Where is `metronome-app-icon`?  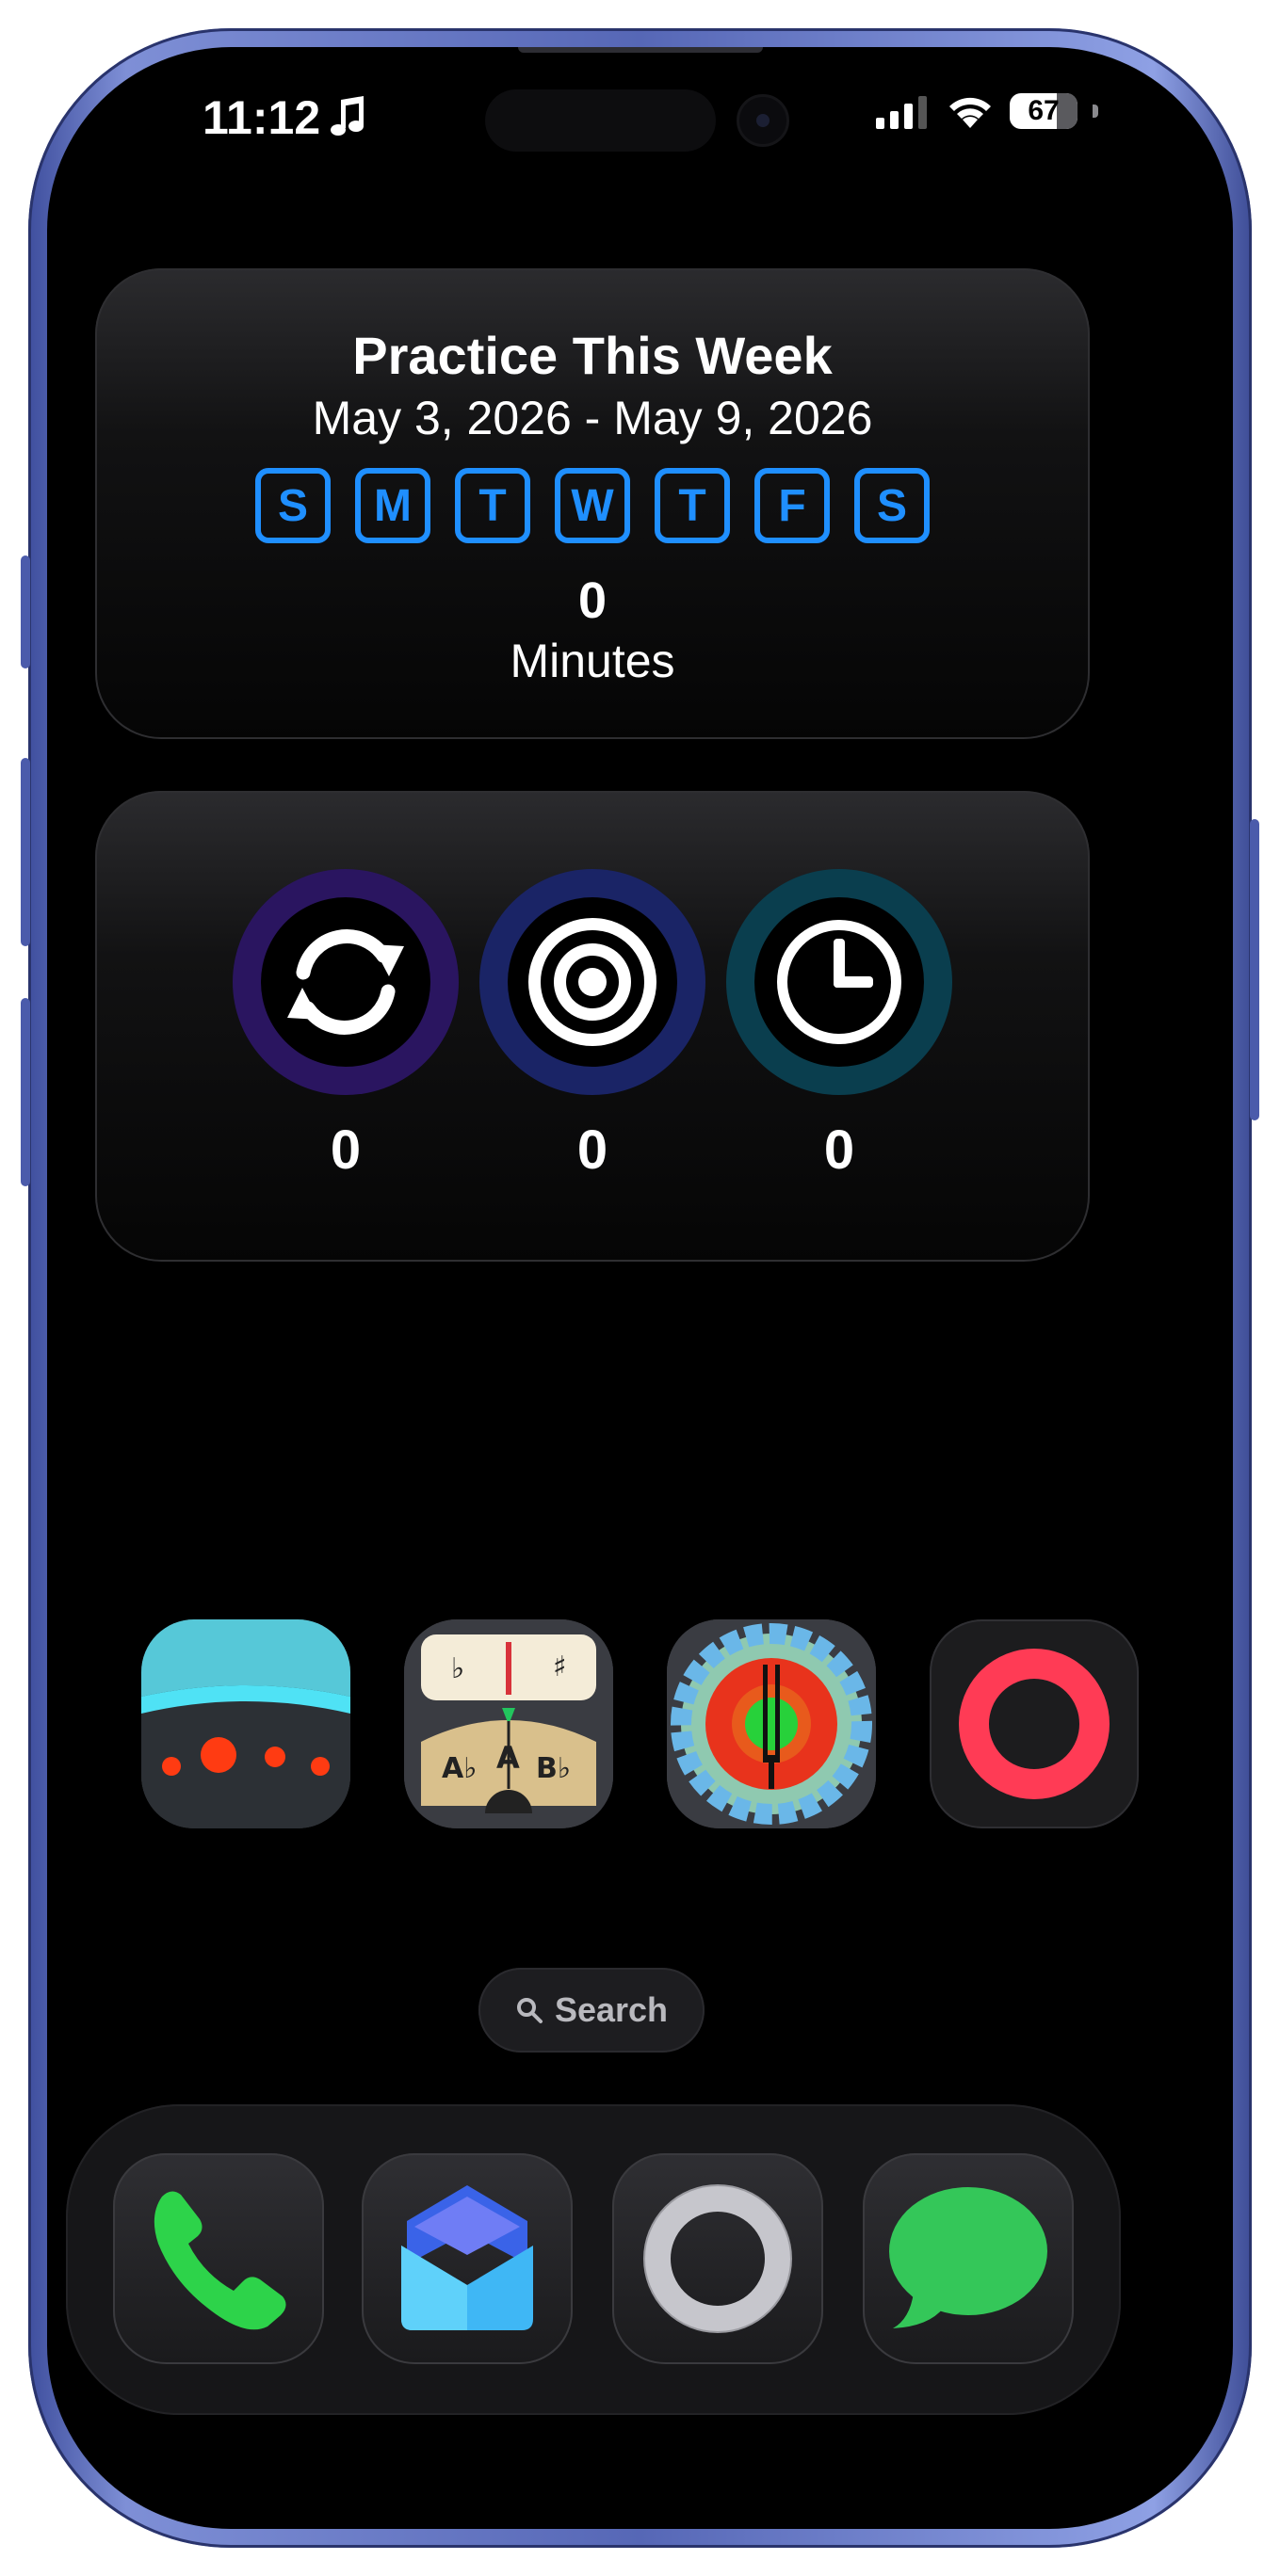
metronome-app-icon is located at coordinates (246, 1723).